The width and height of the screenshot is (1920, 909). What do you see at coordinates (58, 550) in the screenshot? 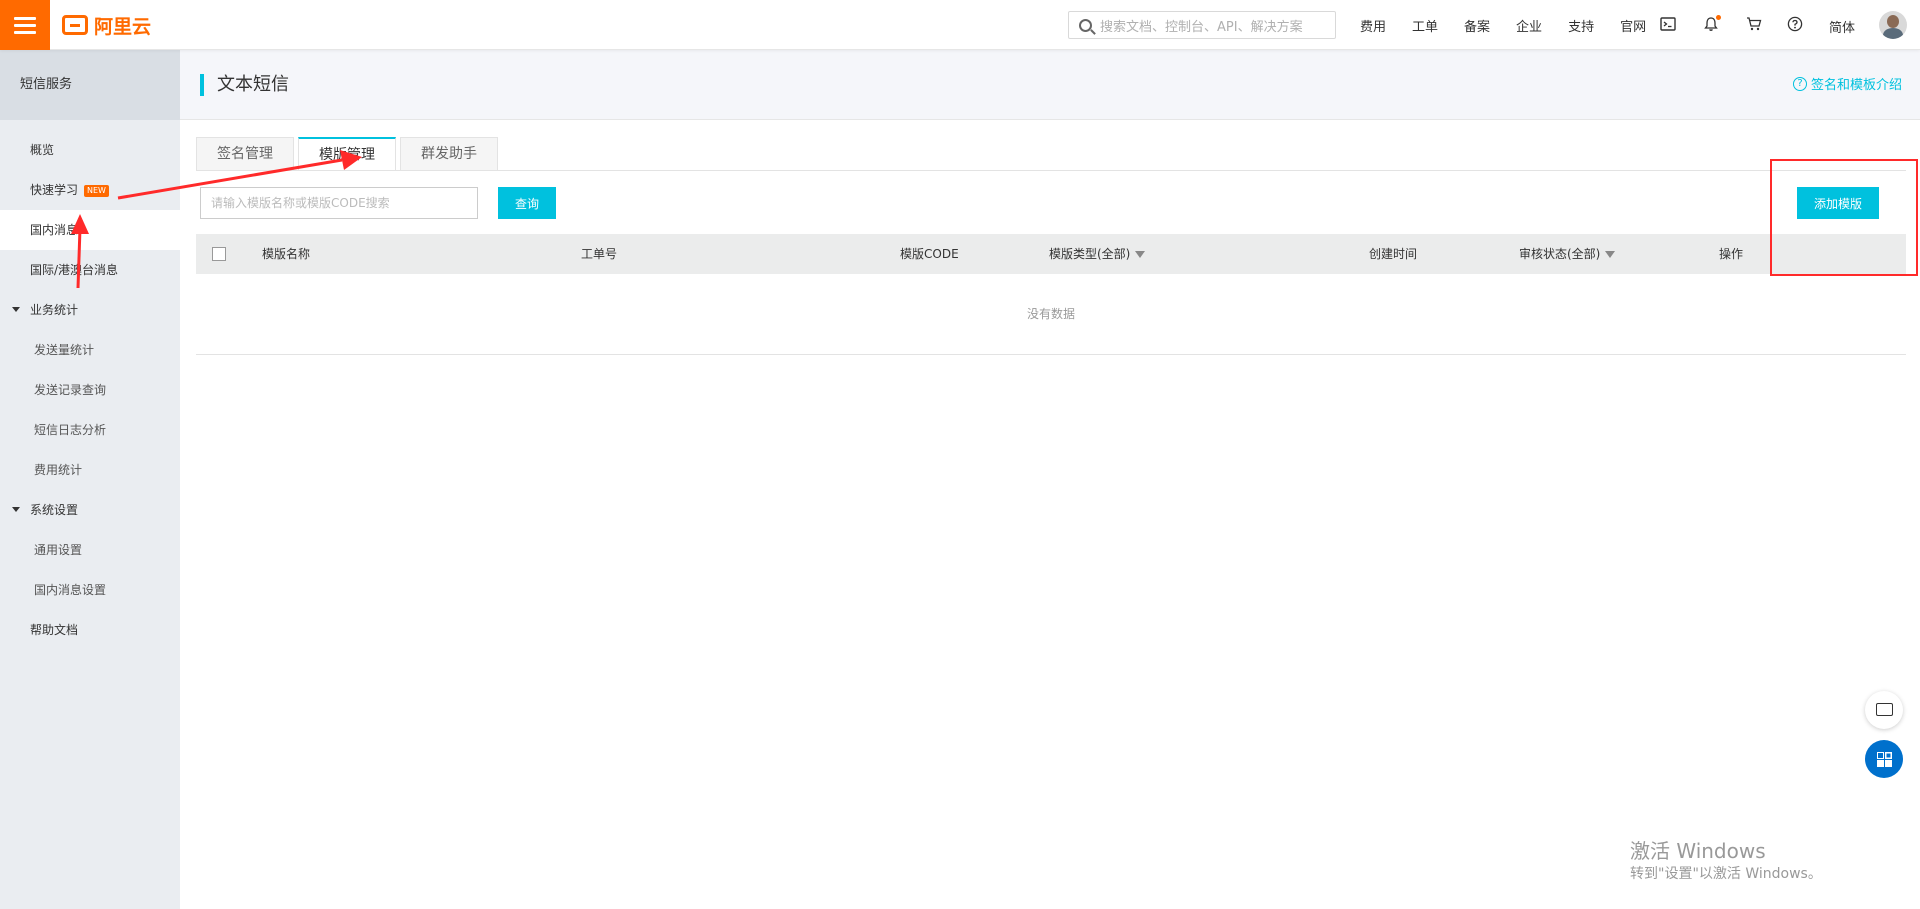
I see `sidebar-item-label: 通用设置` at bounding box center [58, 550].